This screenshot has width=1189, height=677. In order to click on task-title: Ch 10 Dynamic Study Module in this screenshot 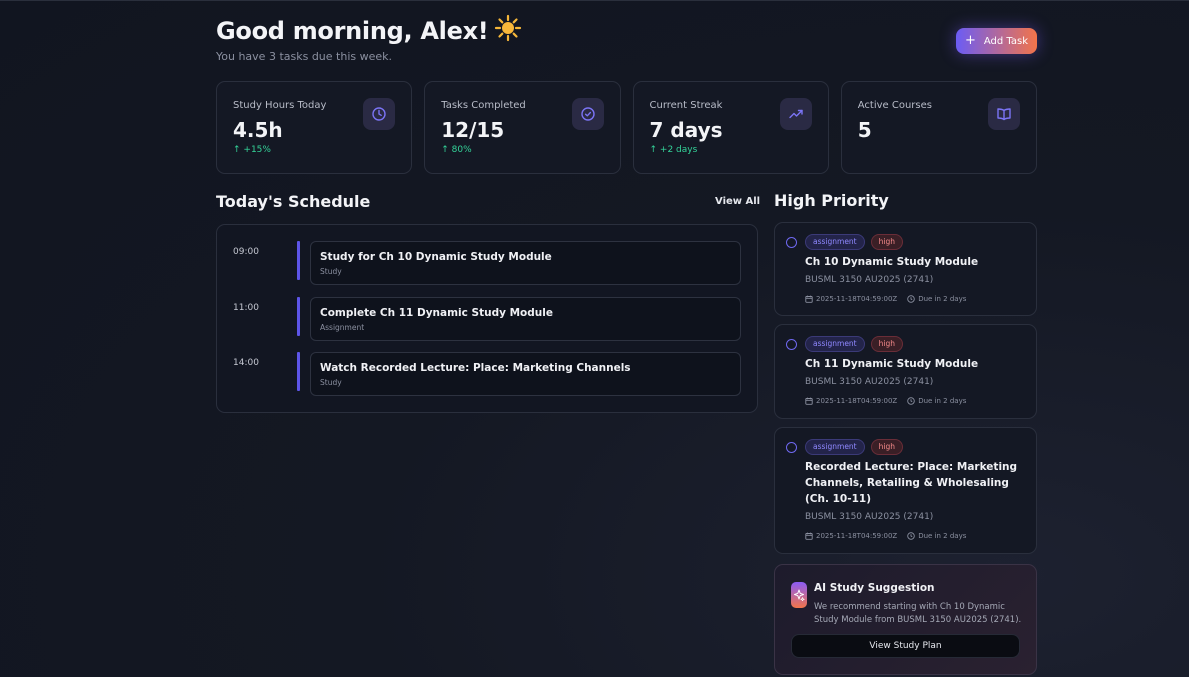, I will do `click(892, 262)`.